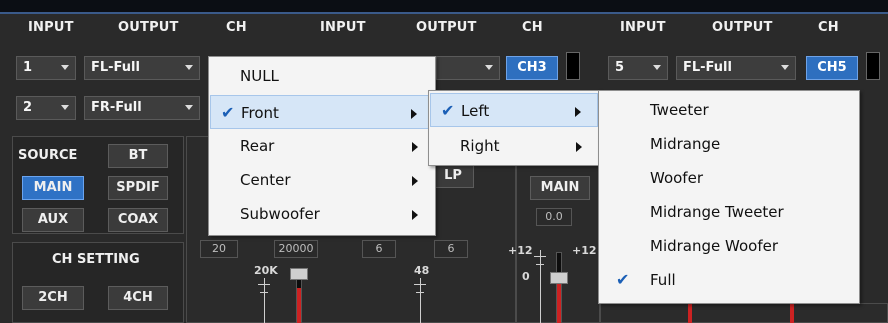  Describe the element at coordinates (714, 246) in the screenshot. I see `driver-item-midrange-woofer-label: Midrange Woofer` at that location.